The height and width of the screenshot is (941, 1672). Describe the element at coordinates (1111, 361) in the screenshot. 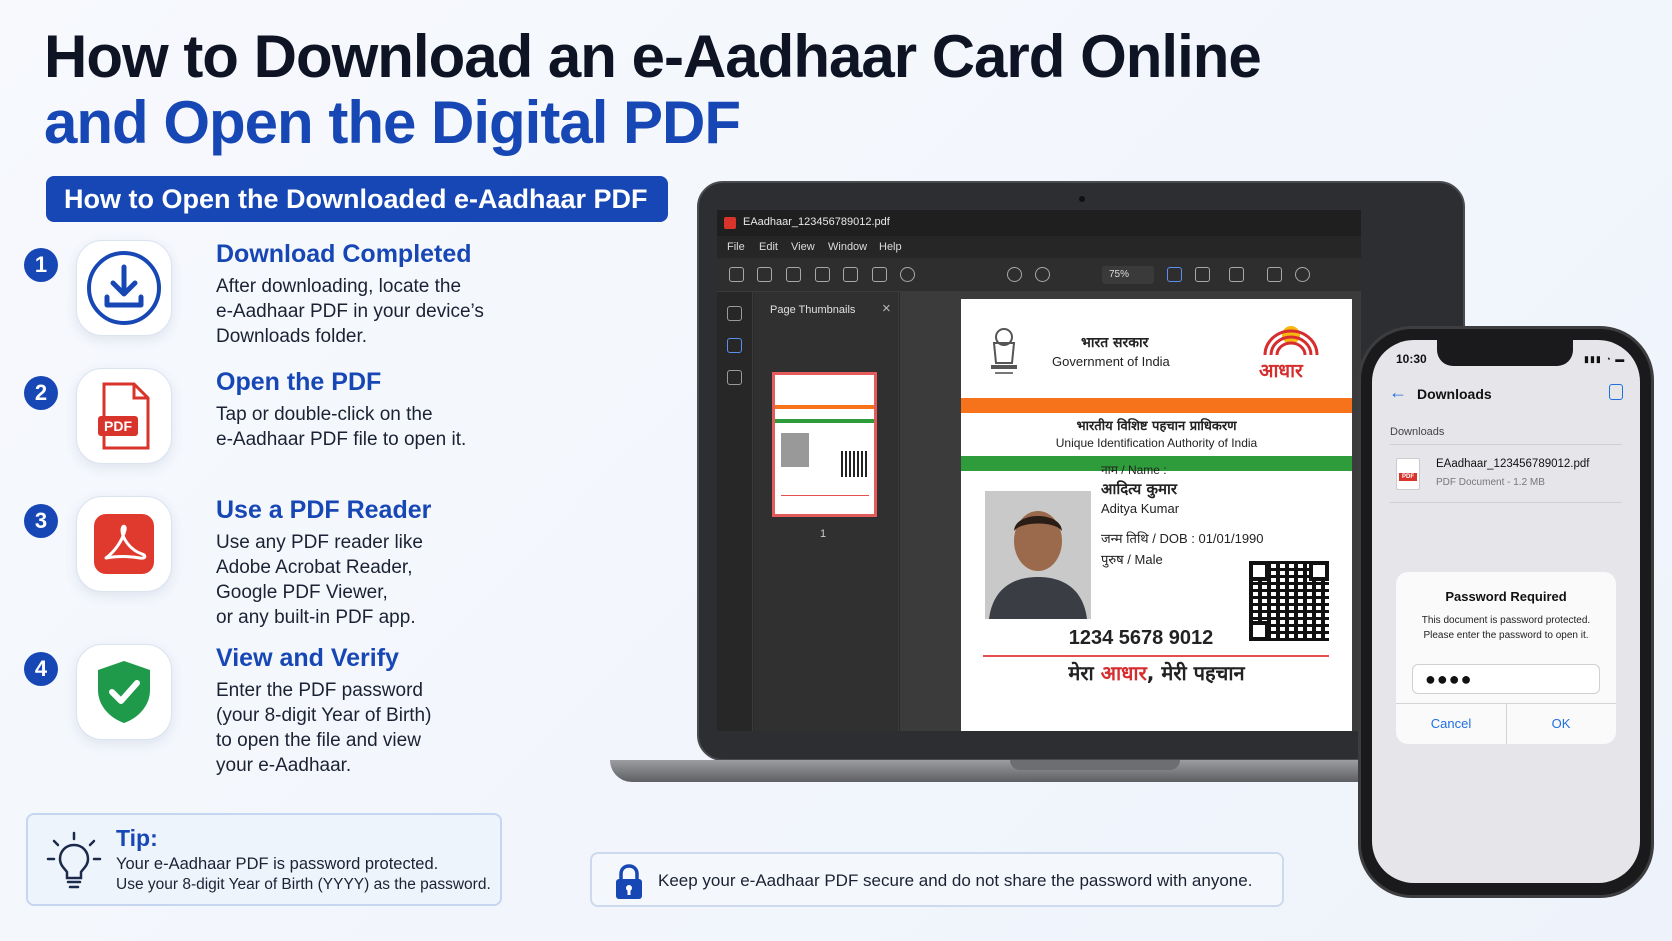

I see `gov-english: Government of India` at that location.